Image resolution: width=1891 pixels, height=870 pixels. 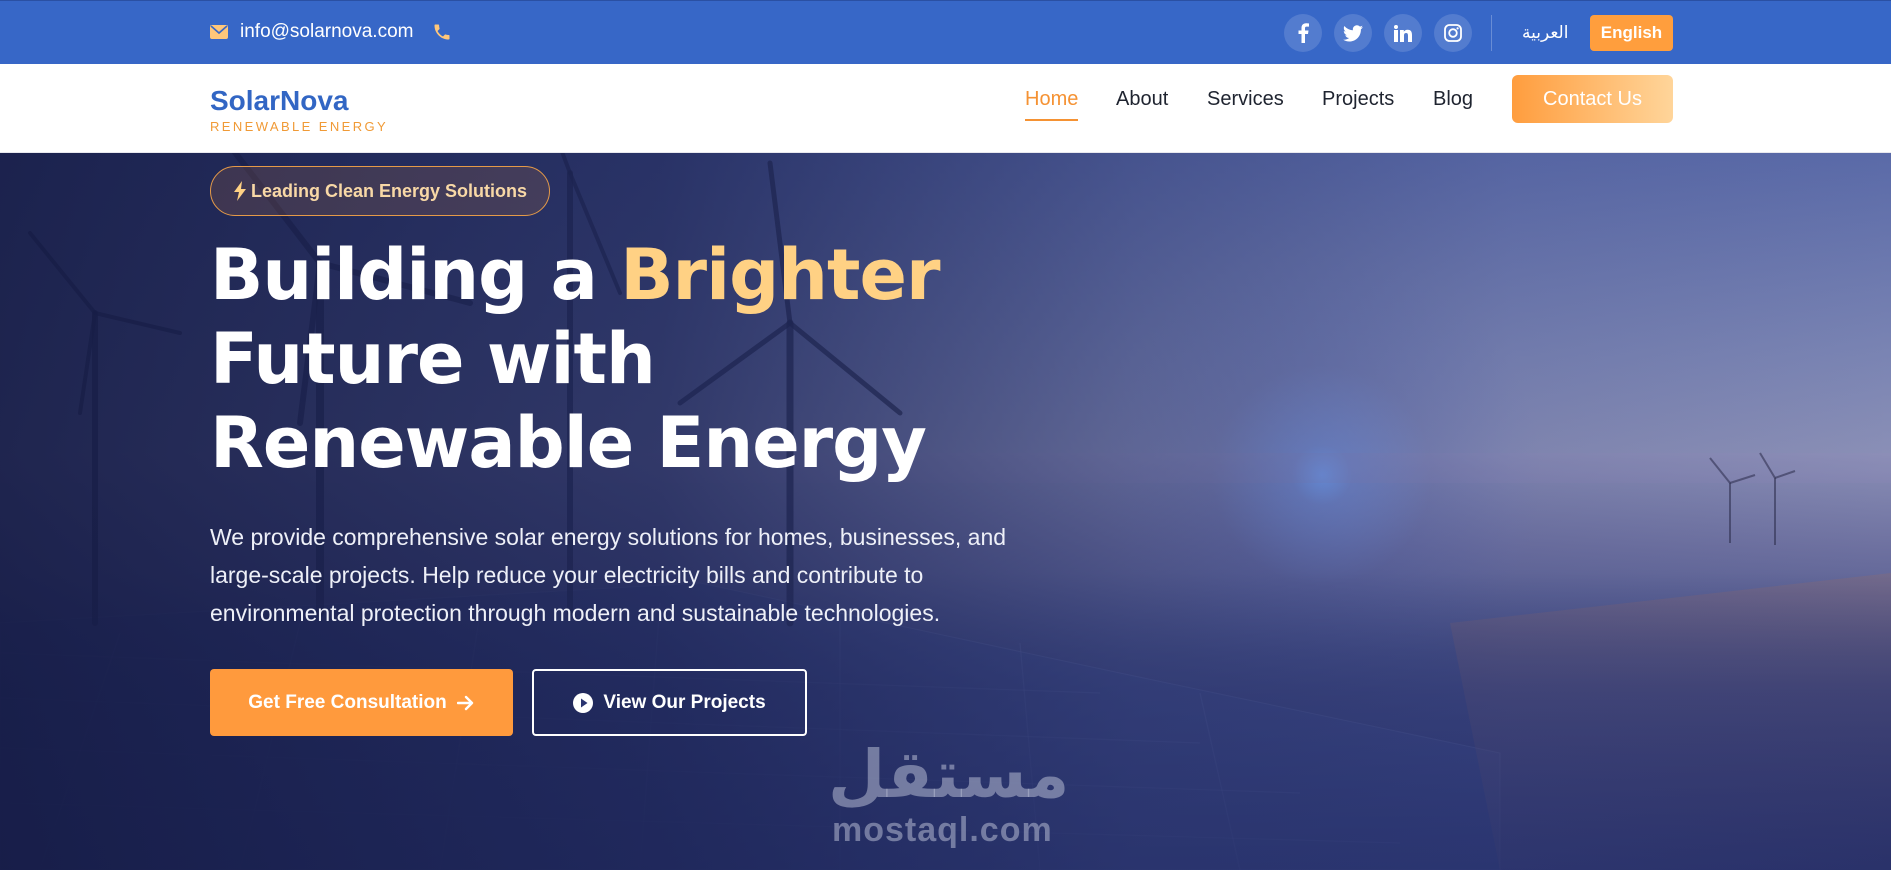 What do you see at coordinates (949, 774) in the screenshot?
I see `watermark-arabic: مستقل` at bounding box center [949, 774].